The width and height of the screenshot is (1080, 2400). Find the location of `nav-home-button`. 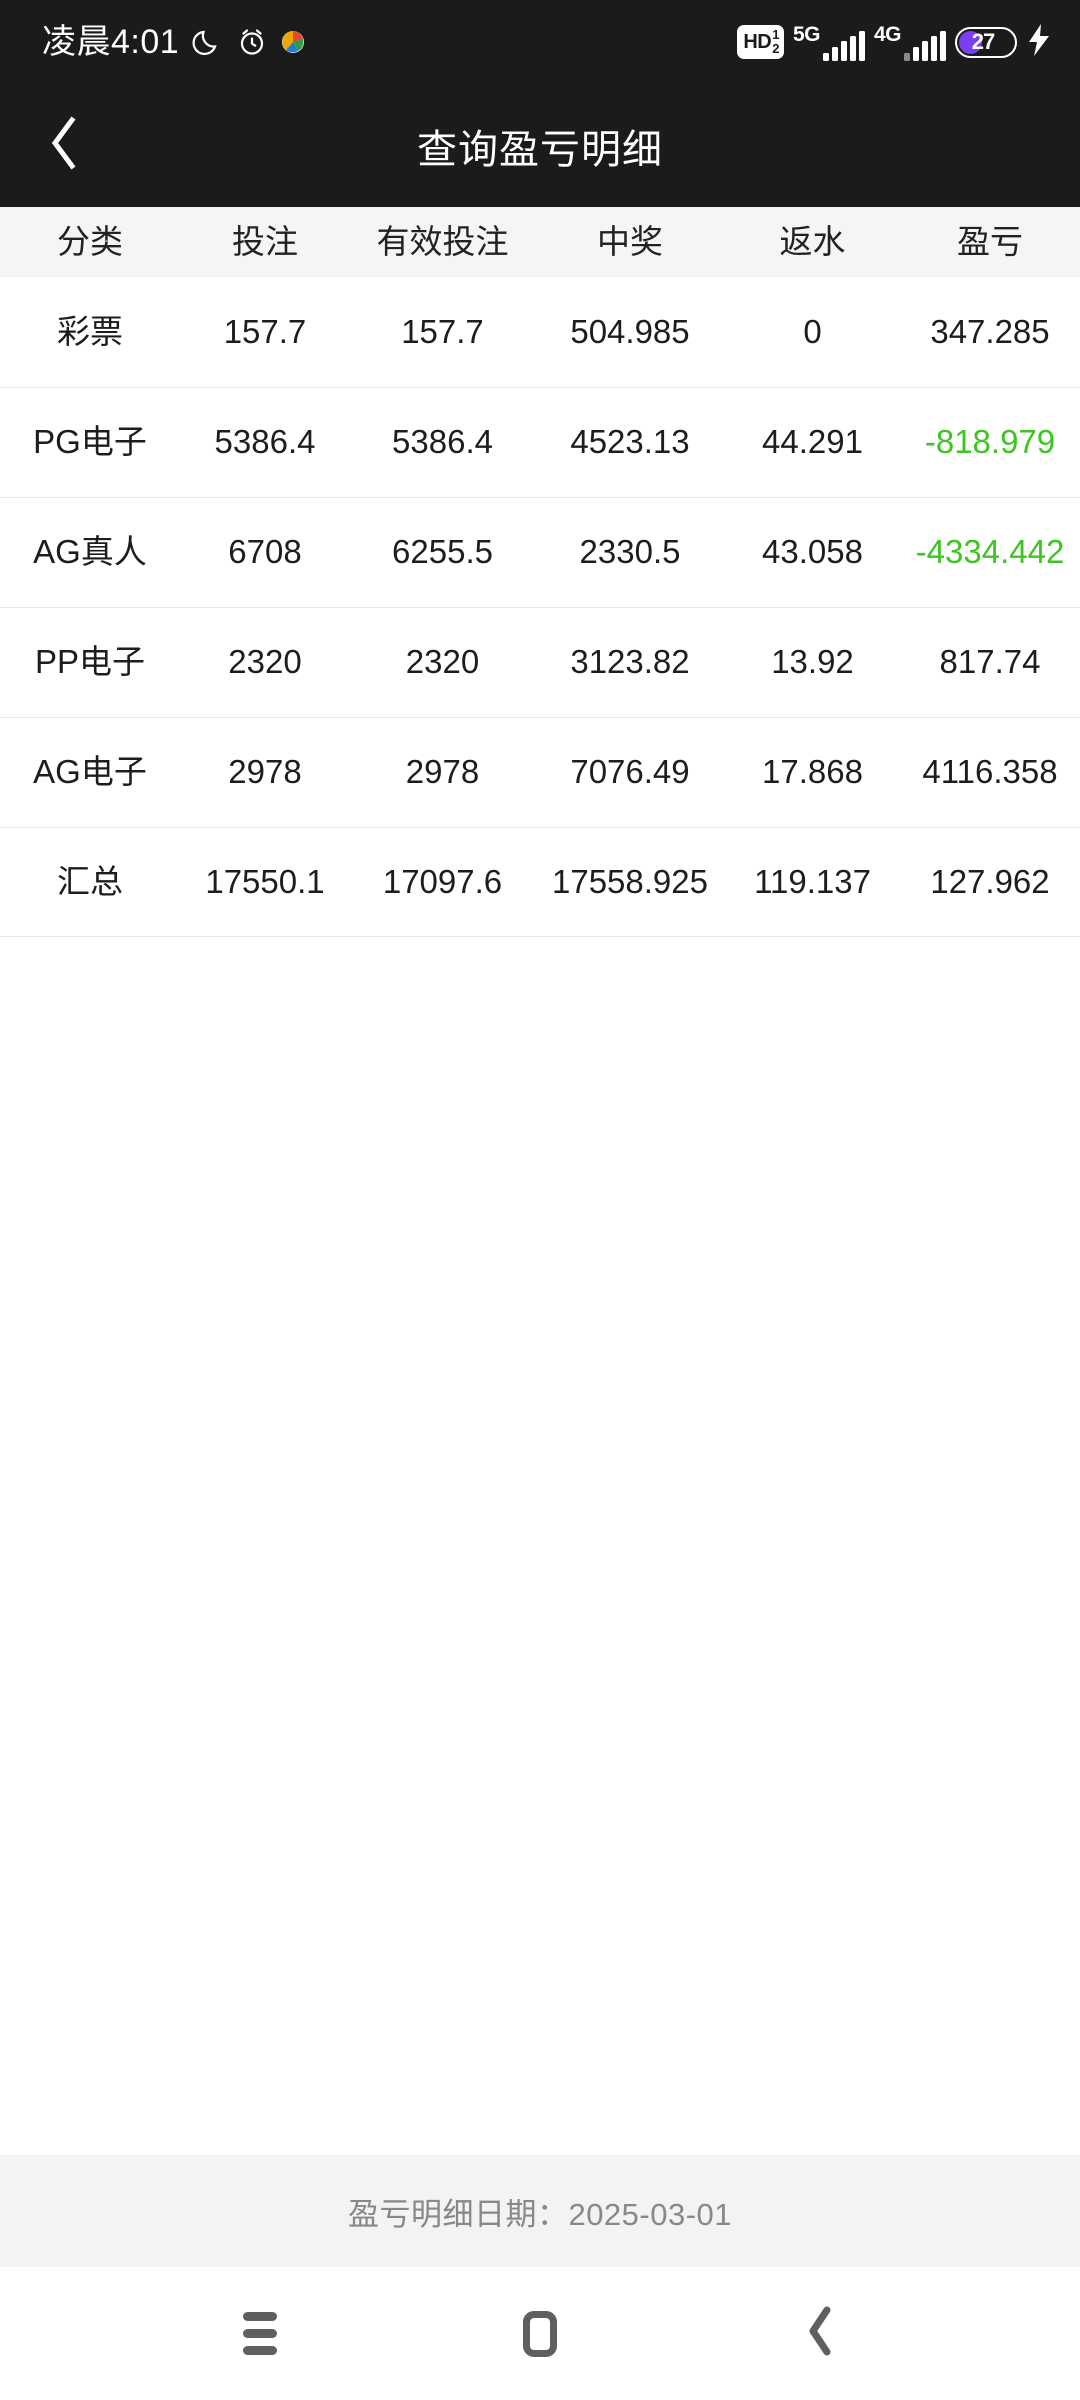

nav-home-button is located at coordinates (540, 2334).